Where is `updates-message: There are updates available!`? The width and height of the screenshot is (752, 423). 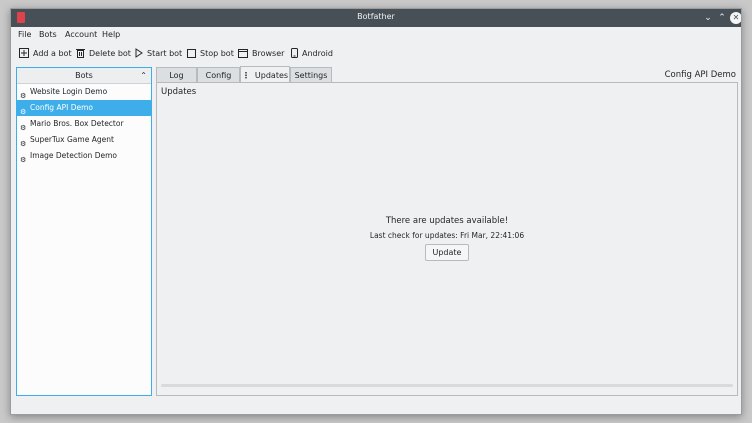 updates-message: There are updates available! is located at coordinates (447, 221).